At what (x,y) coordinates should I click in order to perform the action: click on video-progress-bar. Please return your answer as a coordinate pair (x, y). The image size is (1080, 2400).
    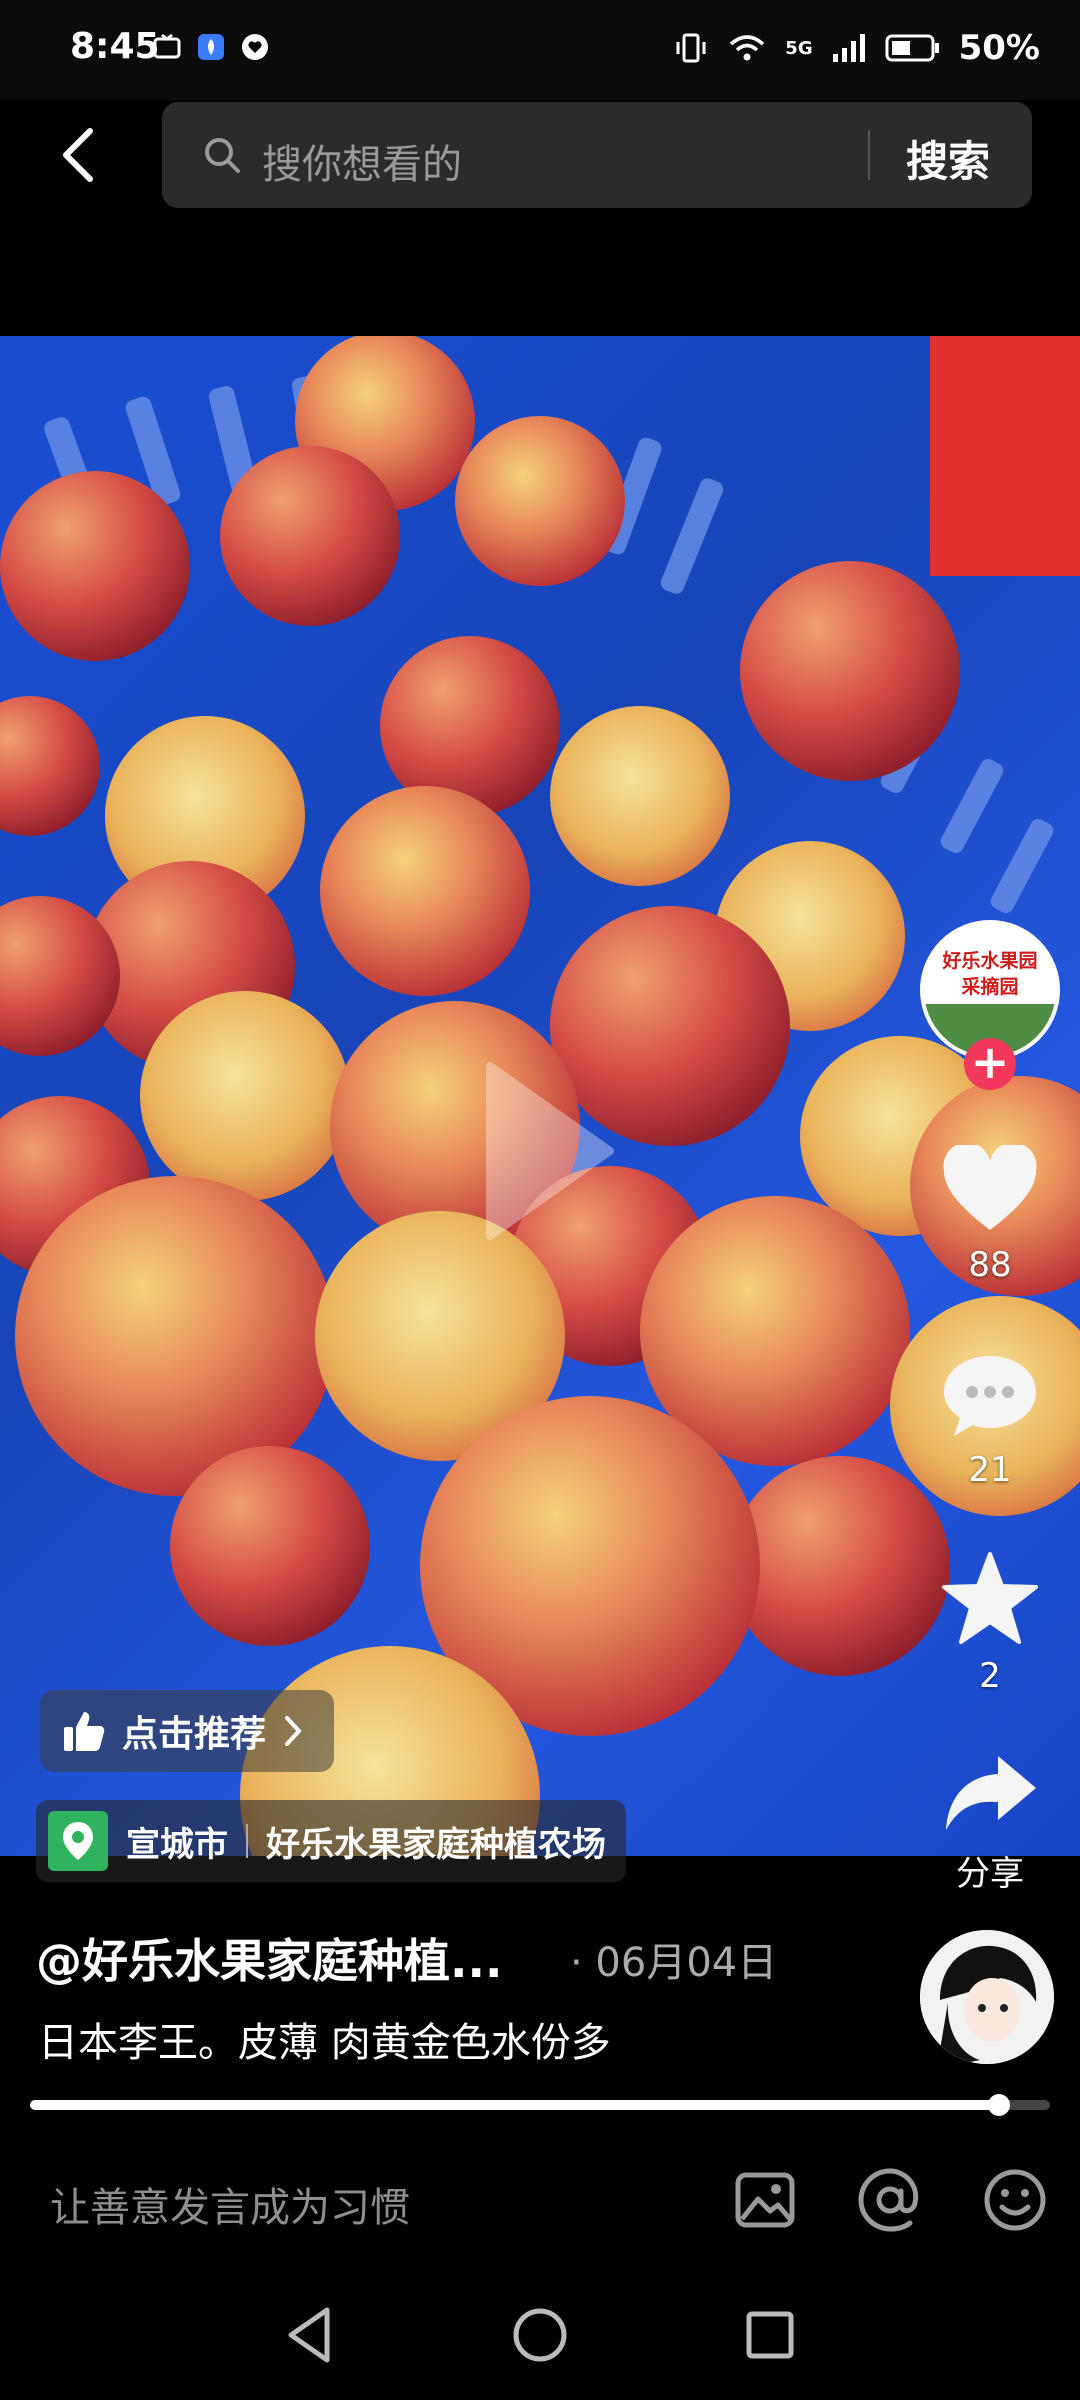
    Looking at the image, I should click on (540, 2105).